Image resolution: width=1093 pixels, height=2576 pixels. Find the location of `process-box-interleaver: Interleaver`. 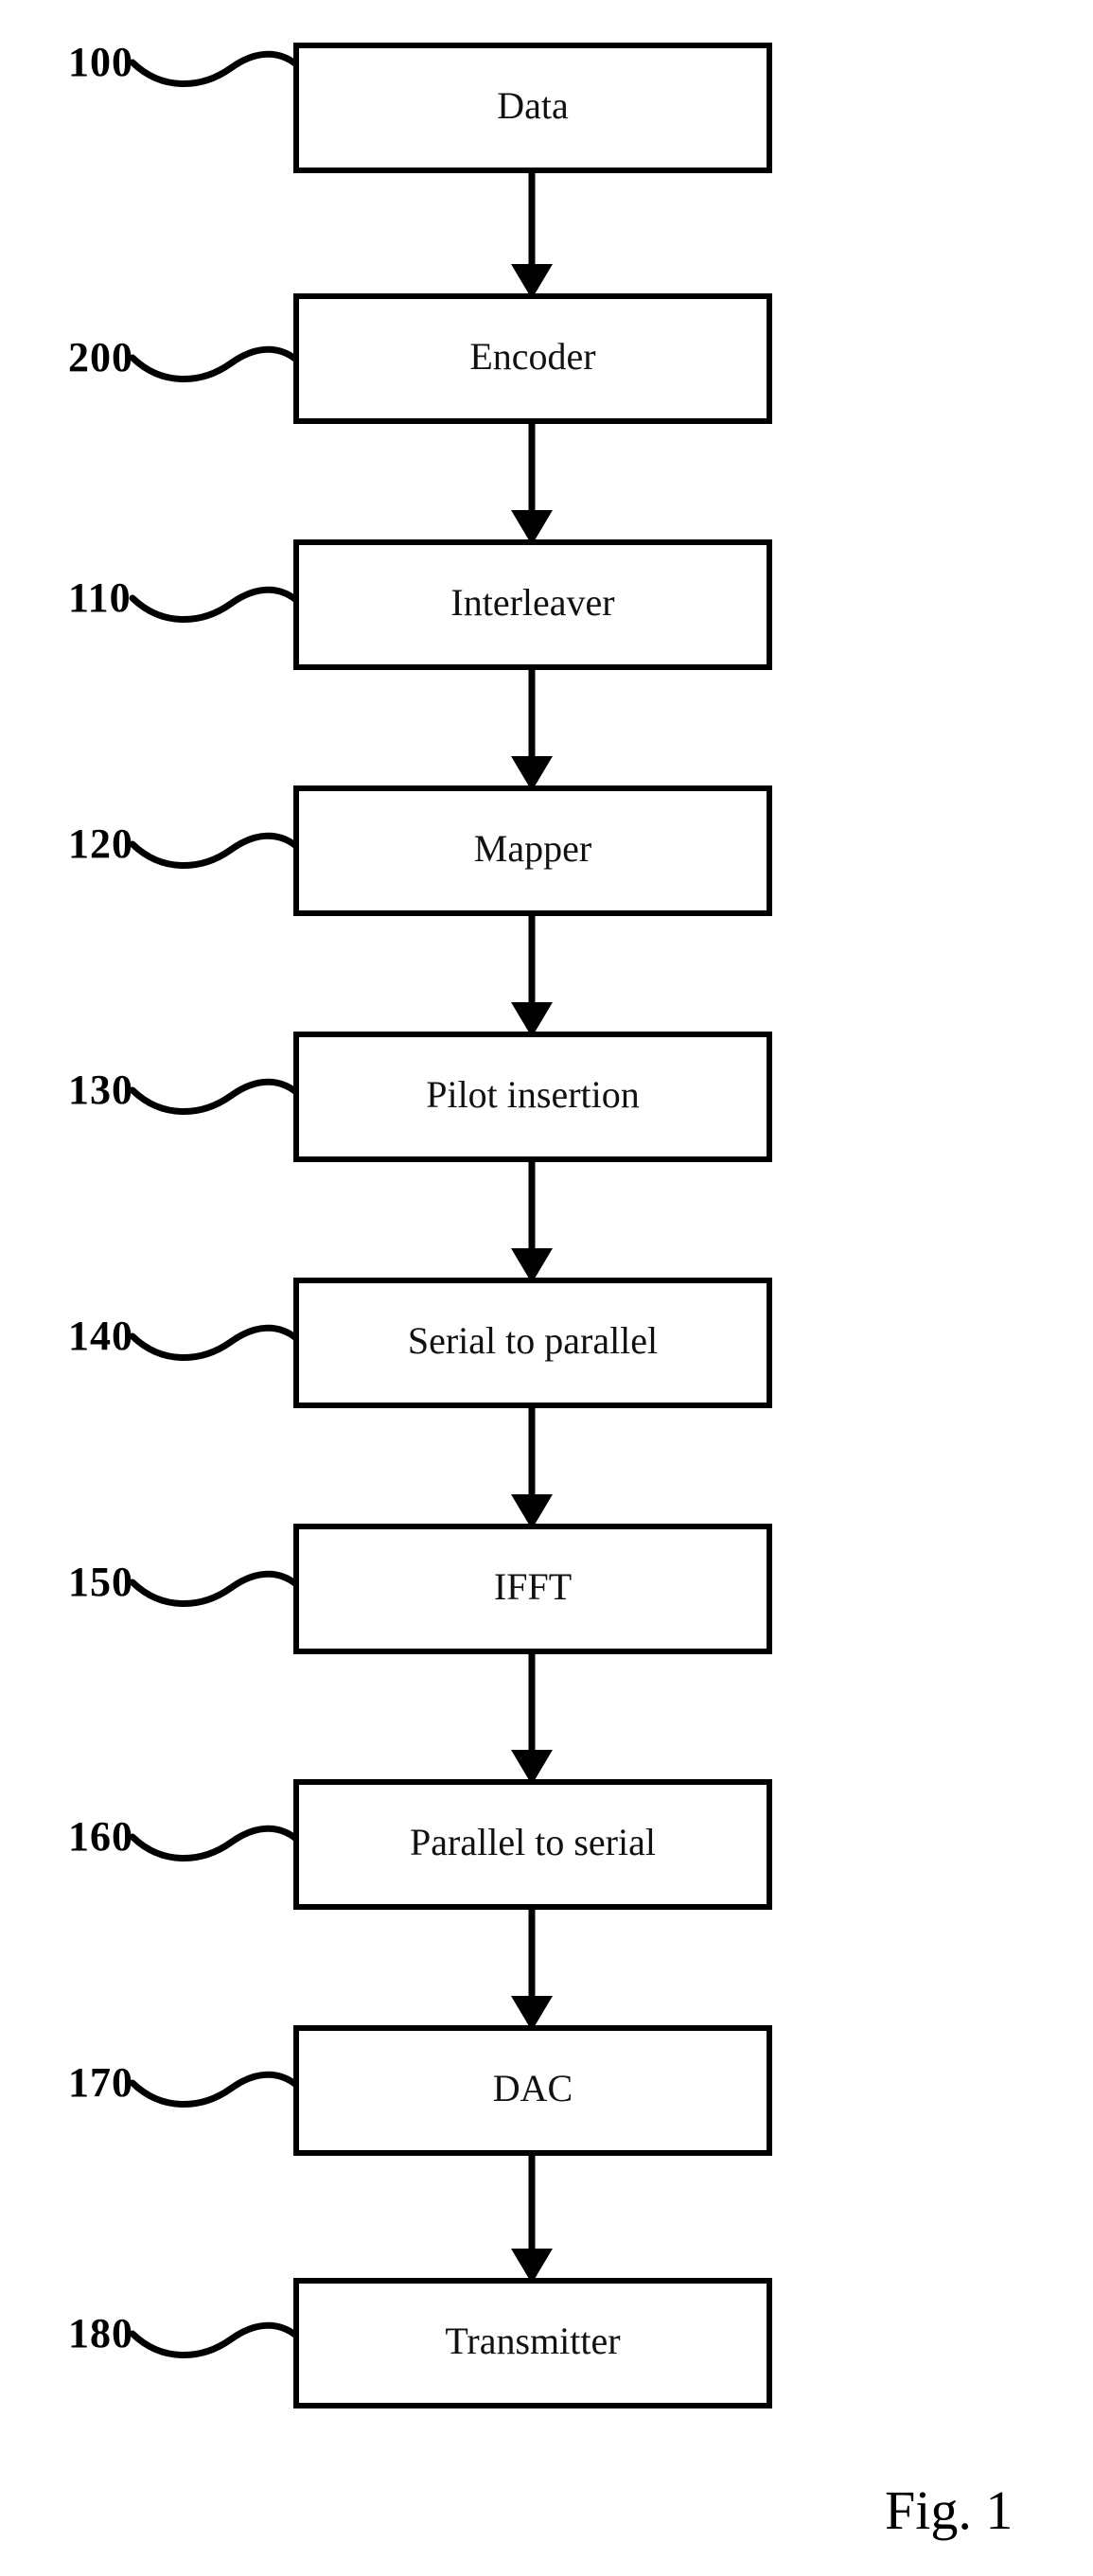

process-box-interleaver: Interleaver is located at coordinates (532, 604).